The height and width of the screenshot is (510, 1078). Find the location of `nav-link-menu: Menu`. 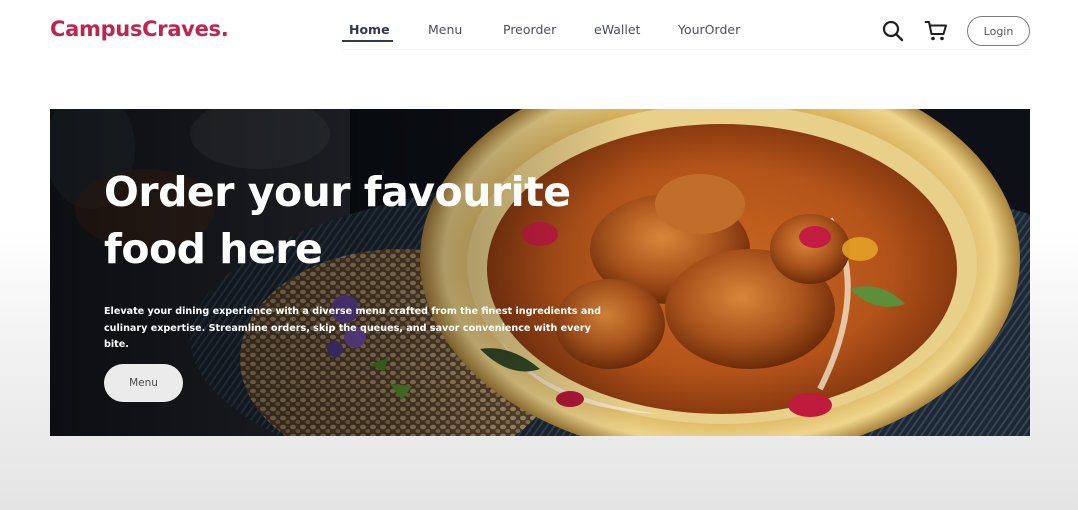

nav-link-menu: Menu is located at coordinates (465, 32).